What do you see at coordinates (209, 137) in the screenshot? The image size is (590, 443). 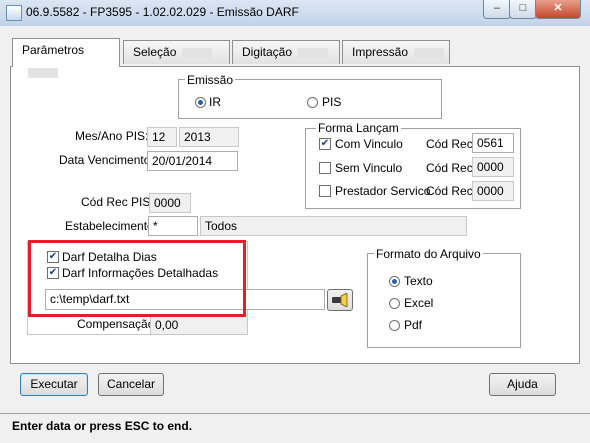 I see `ano-pis-field: 2013` at bounding box center [209, 137].